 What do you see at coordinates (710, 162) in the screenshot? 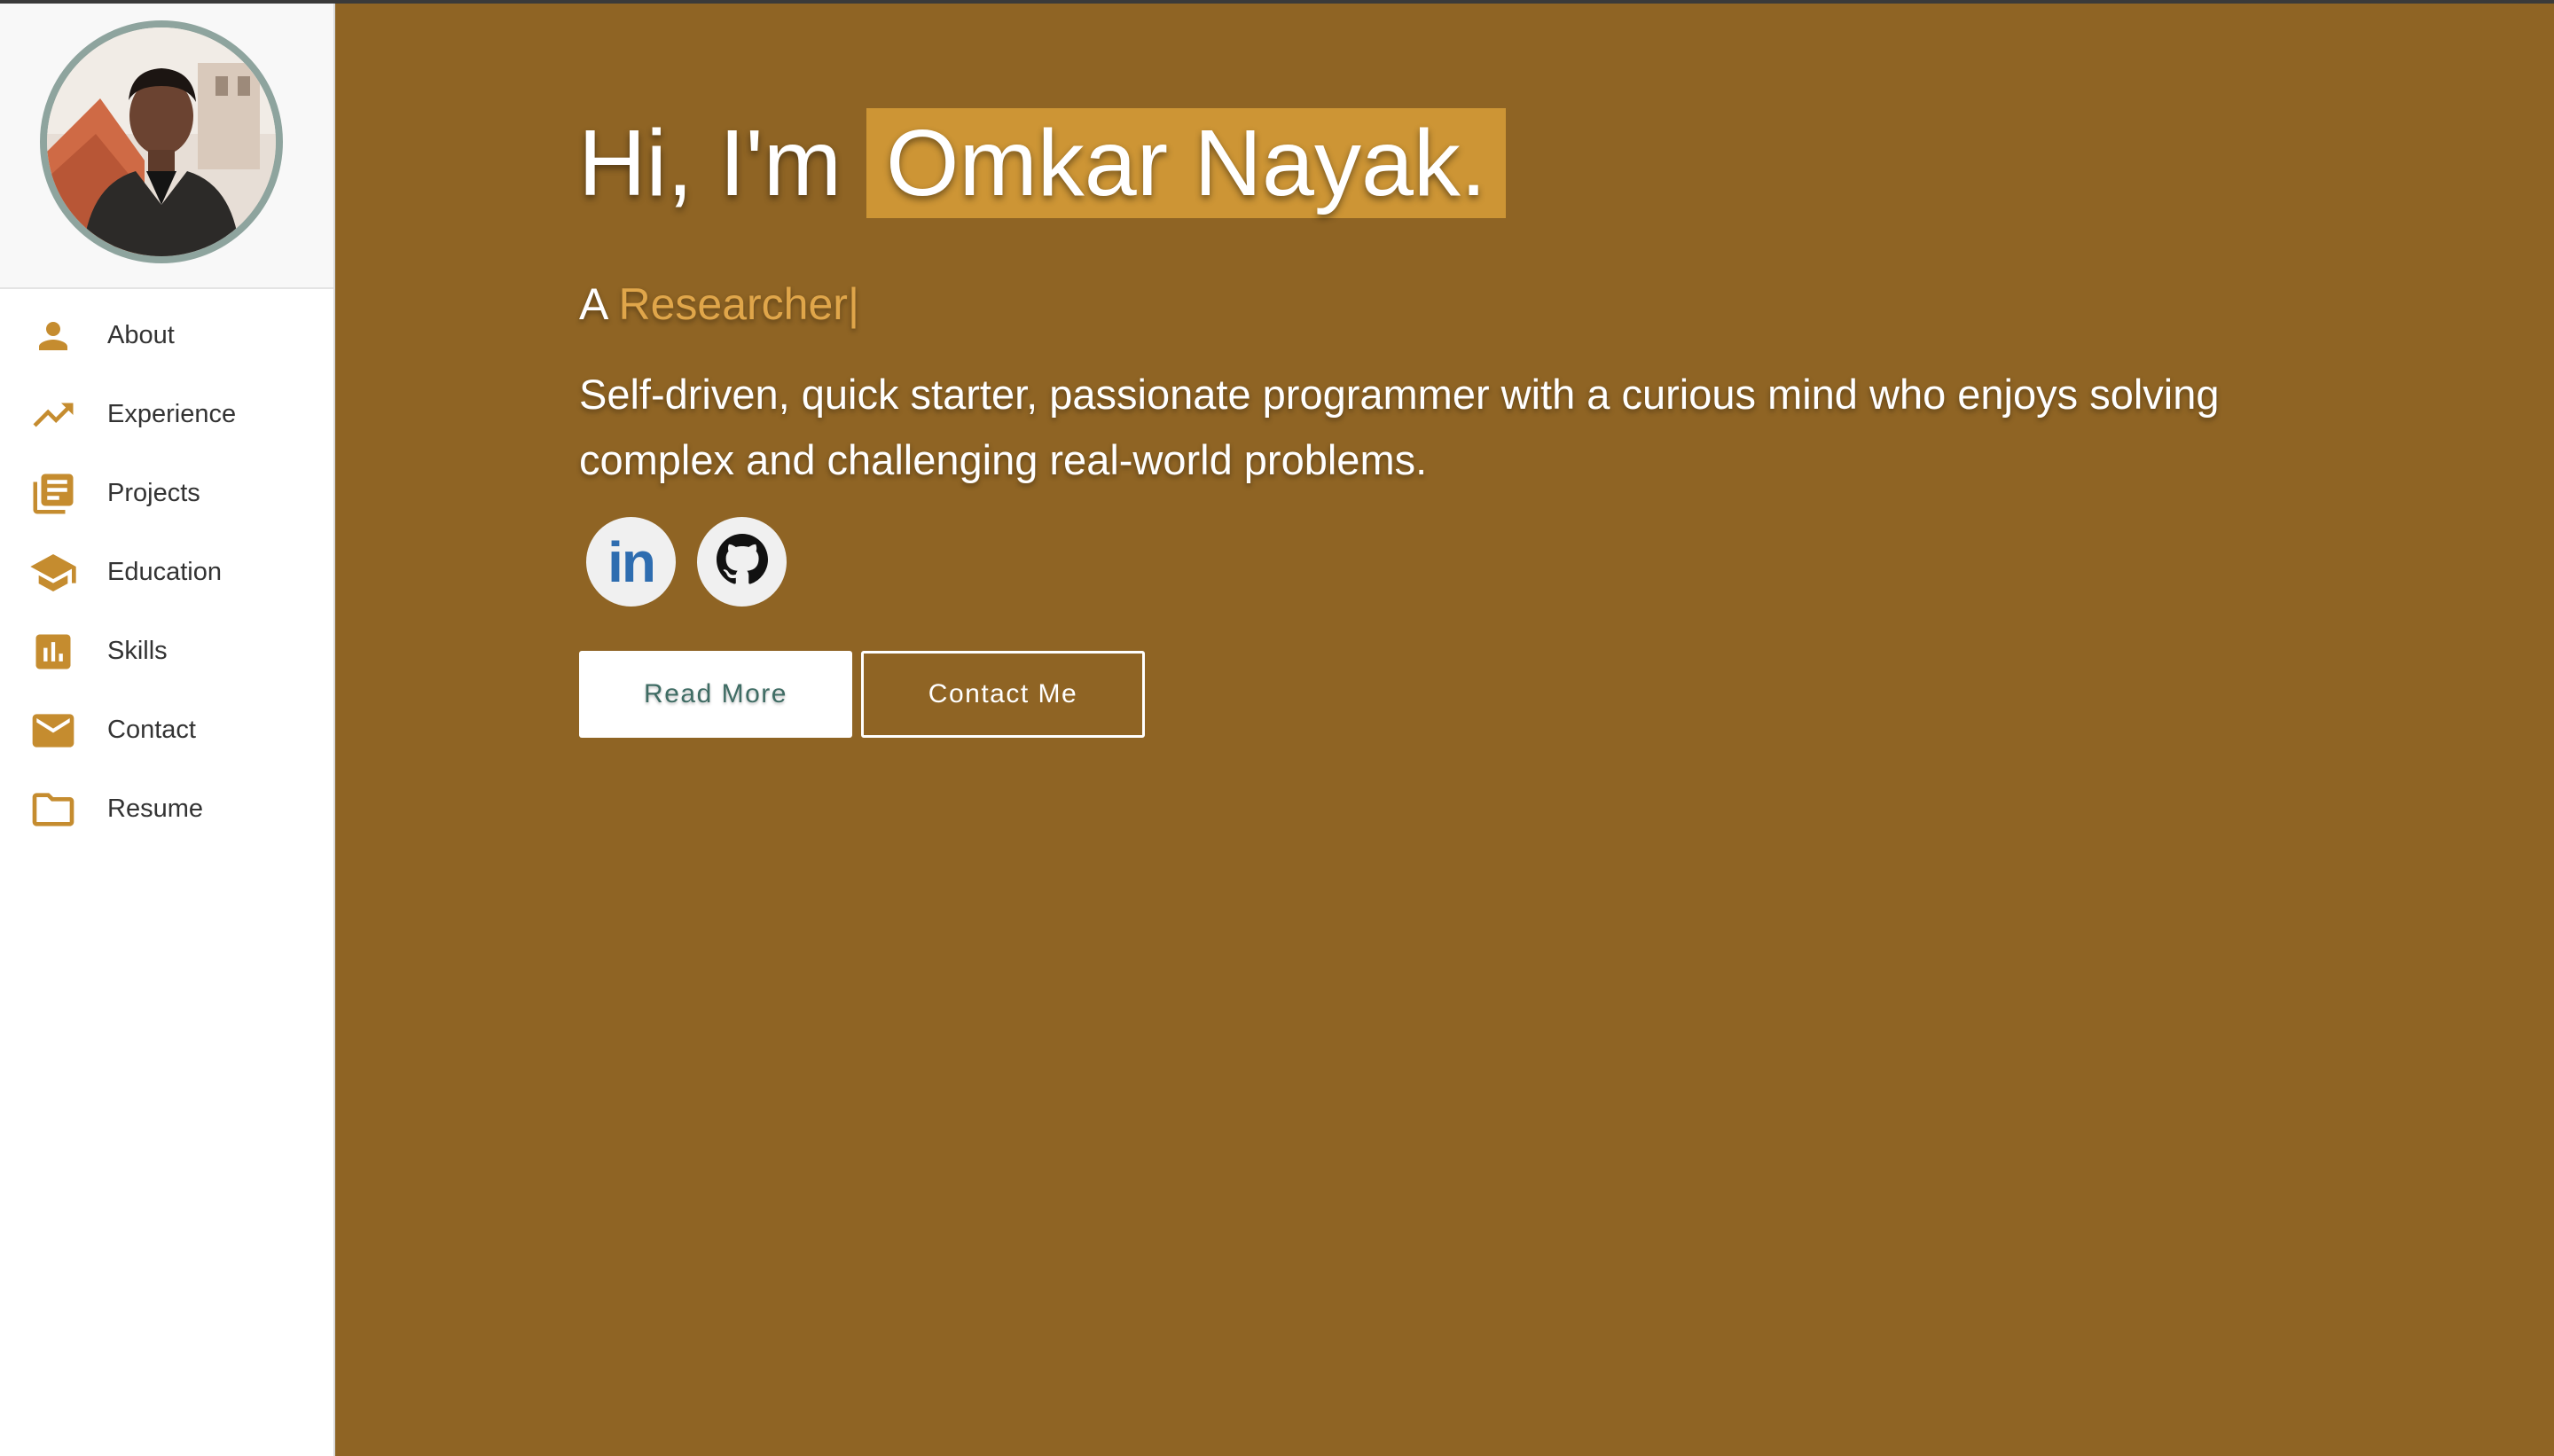
I see `greeting-text: Hi, I'm` at bounding box center [710, 162].